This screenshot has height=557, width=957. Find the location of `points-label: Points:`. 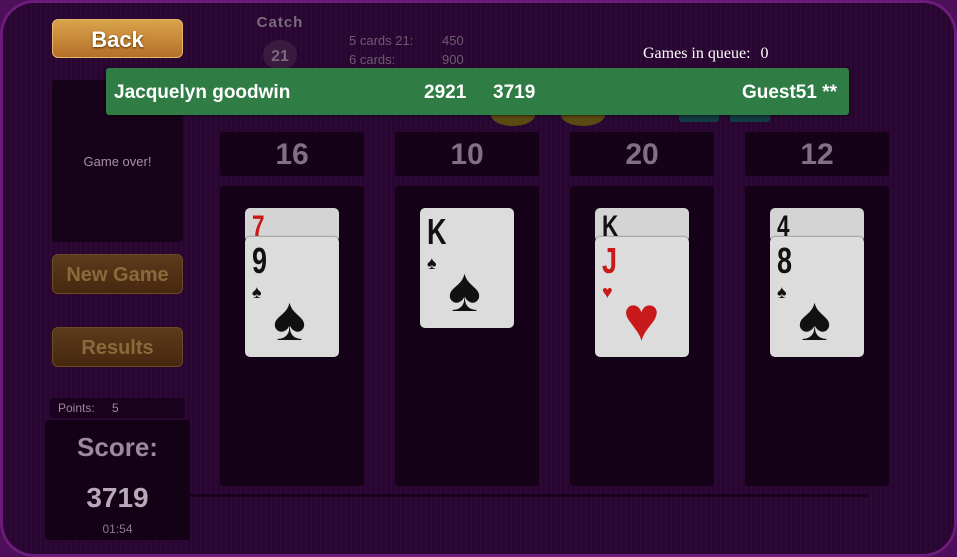

points-label: Points: is located at coordinates (76, 408).